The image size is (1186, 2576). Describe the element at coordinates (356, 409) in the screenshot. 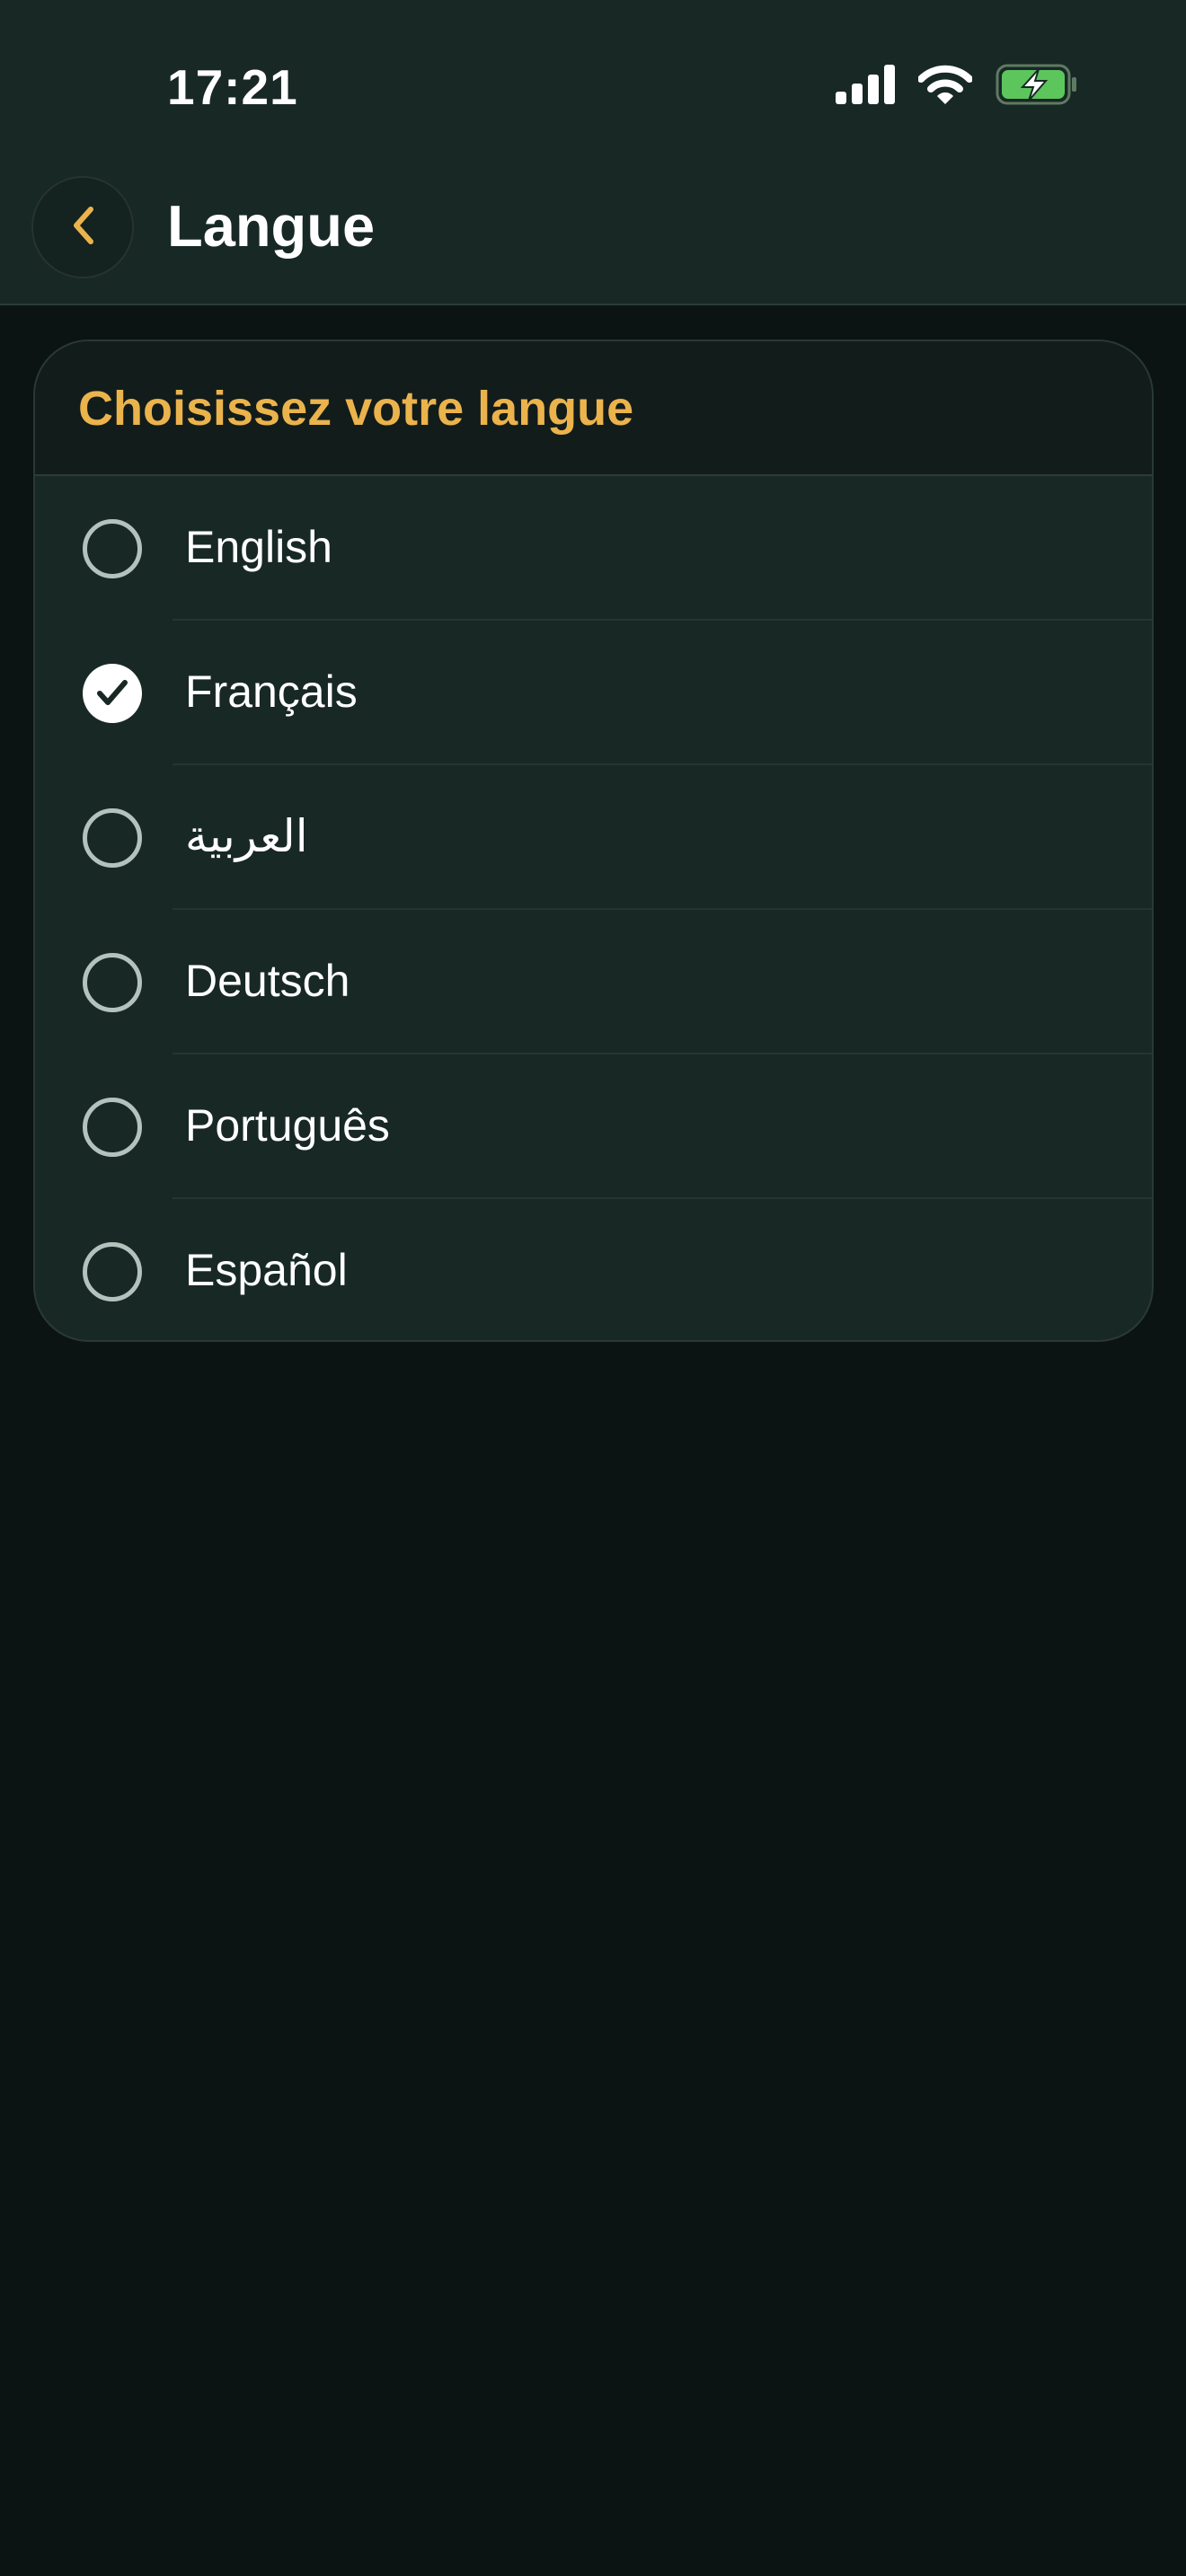

I see `language-card-title: Choisissez votre langue` at that location.